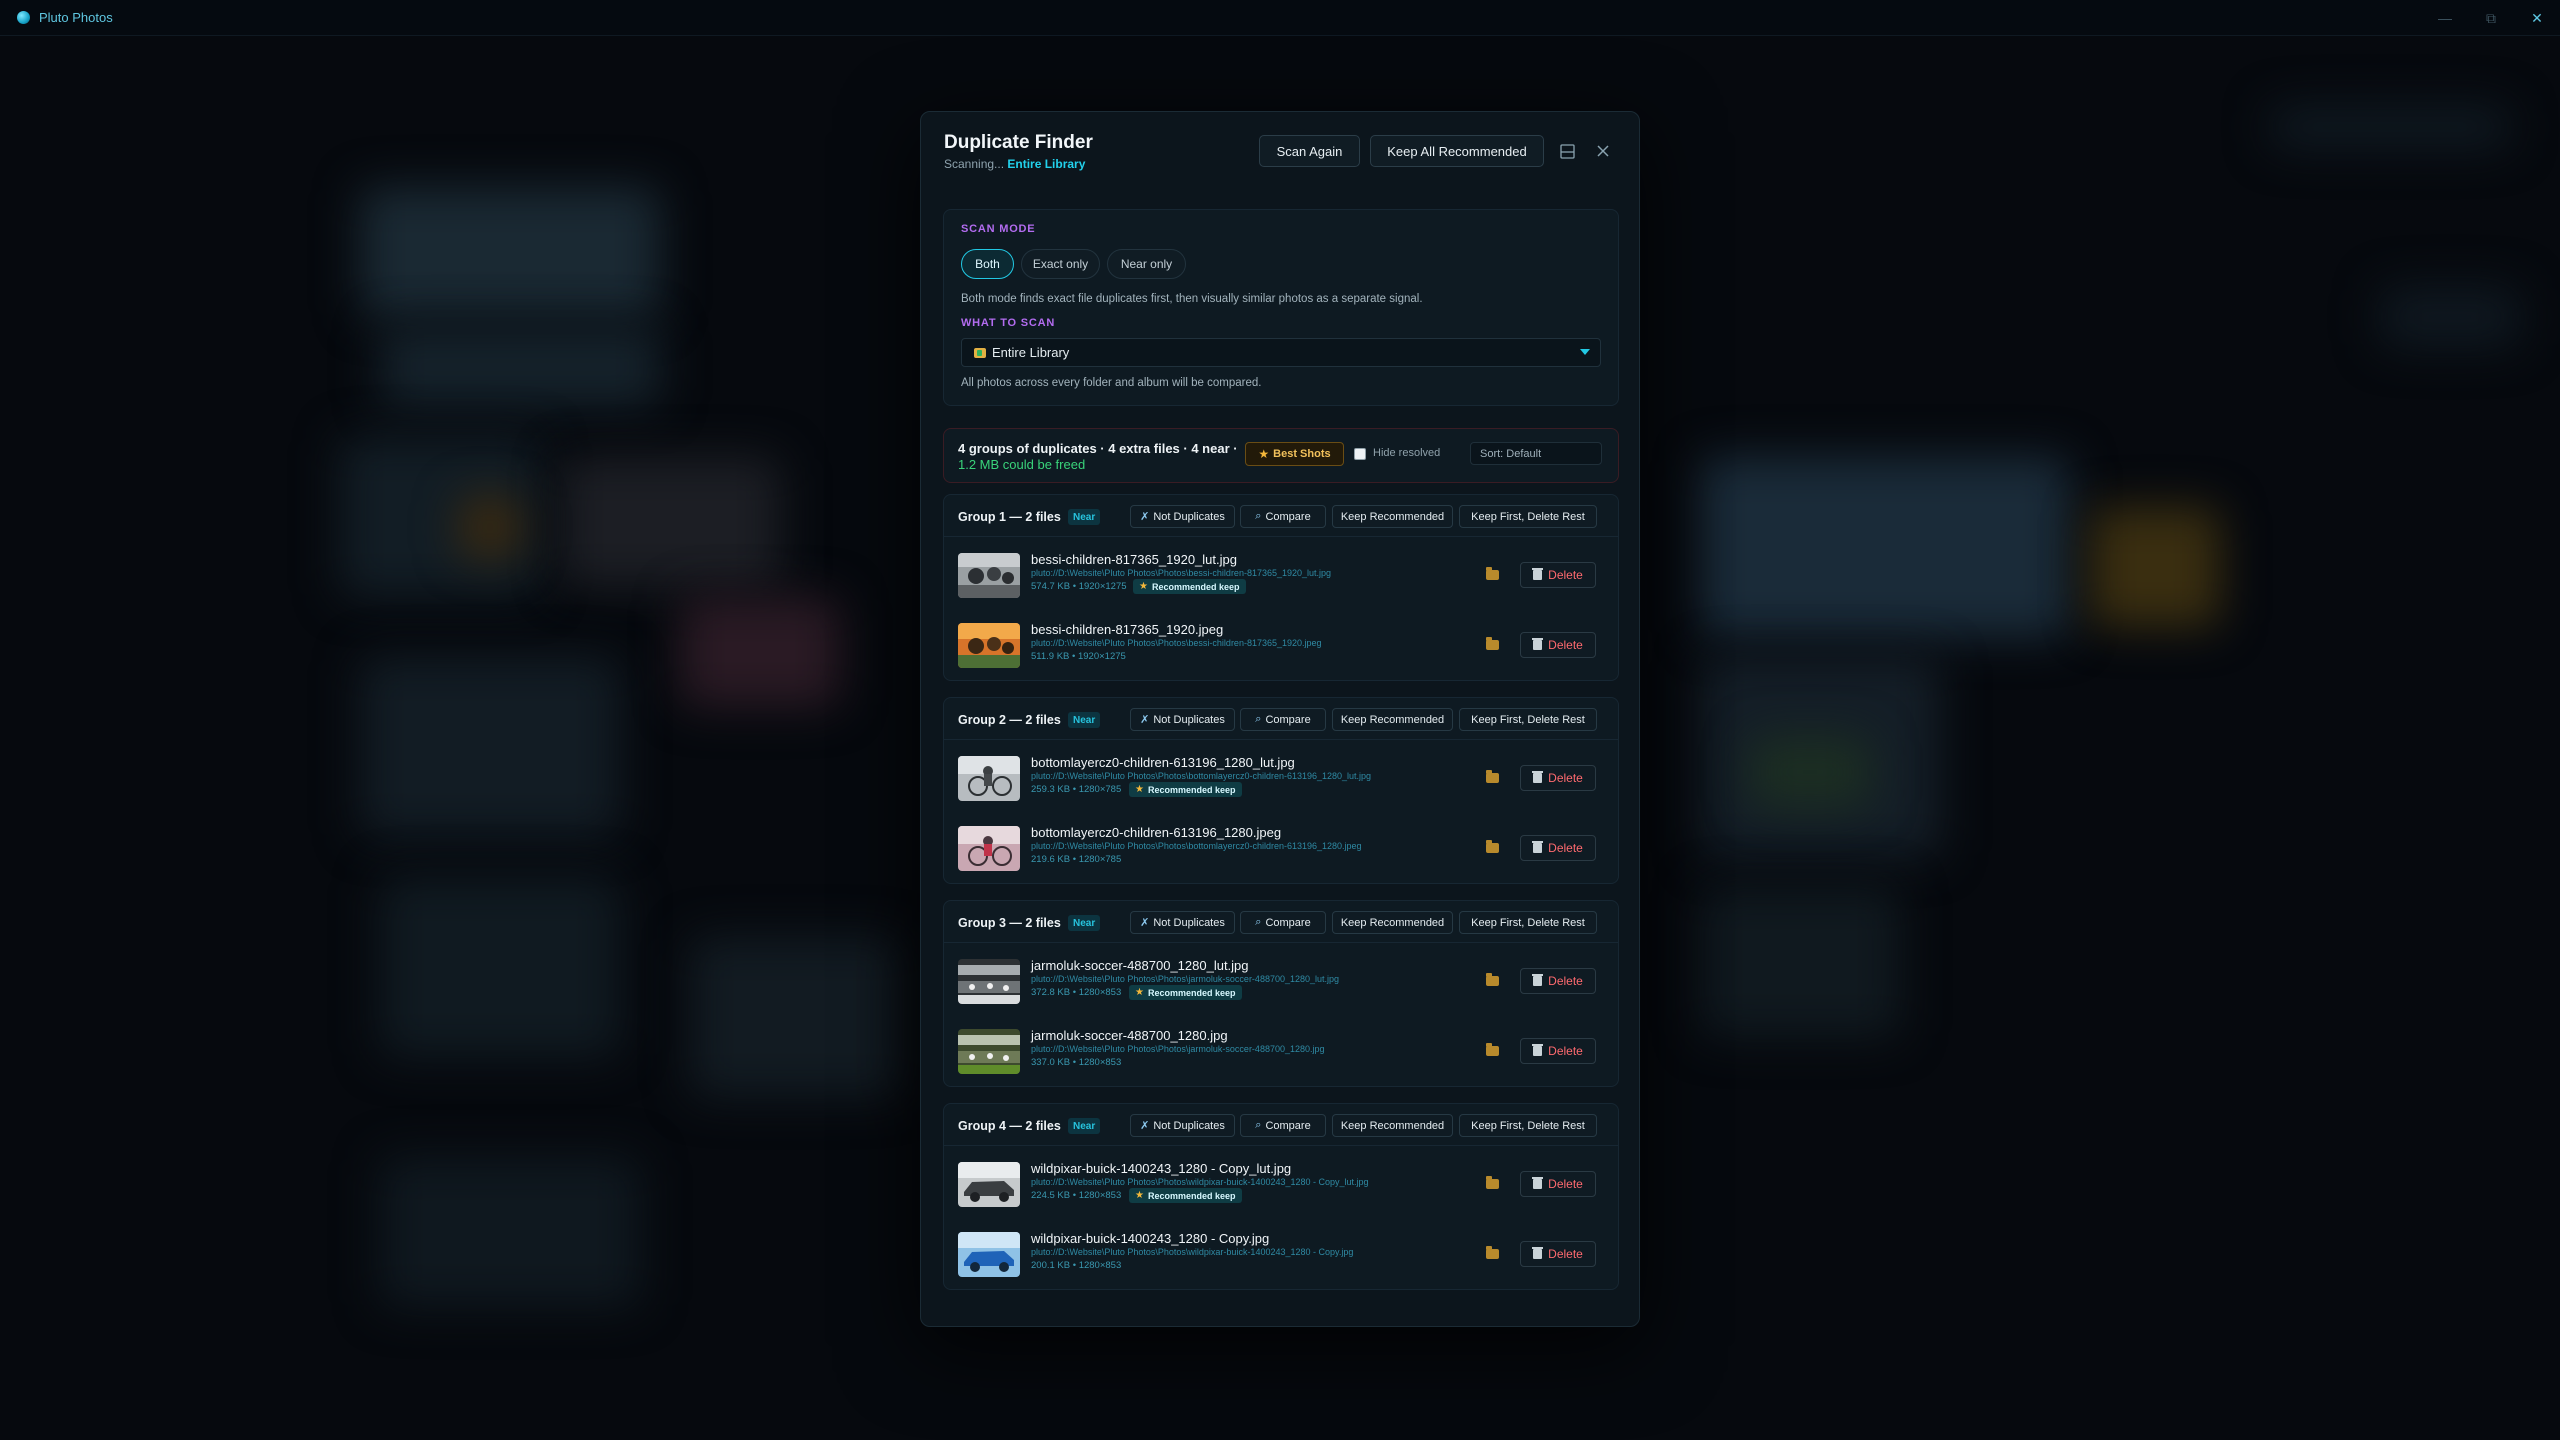  I want to click on maximize-button: ⧉, so click(2491, 18).